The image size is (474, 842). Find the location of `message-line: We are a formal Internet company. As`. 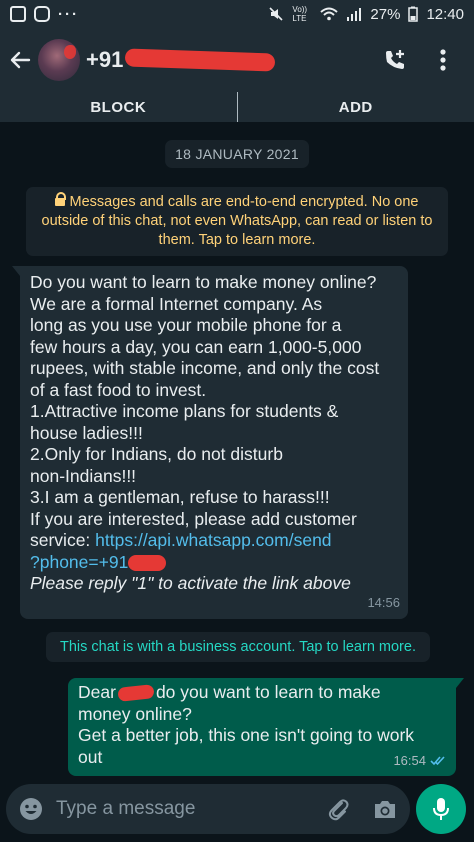

message-line: We are a formal Internet company. As is located at coordinates (176, 303).